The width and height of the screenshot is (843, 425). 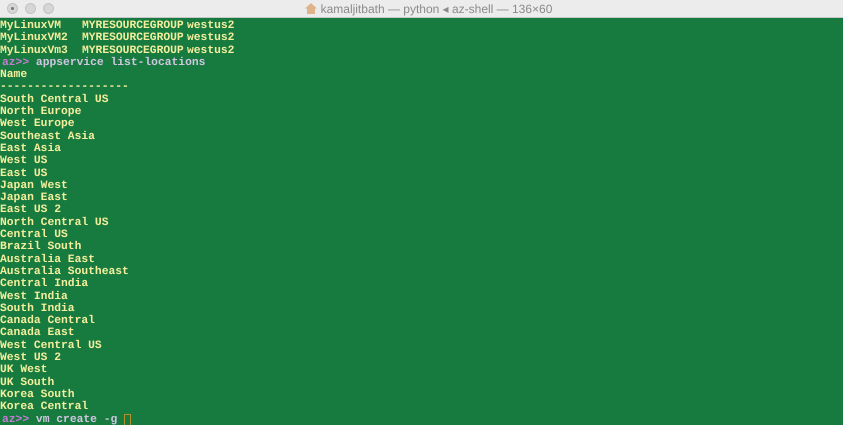 I want to click on output-text: Japan West, so click(x=34, y=186).